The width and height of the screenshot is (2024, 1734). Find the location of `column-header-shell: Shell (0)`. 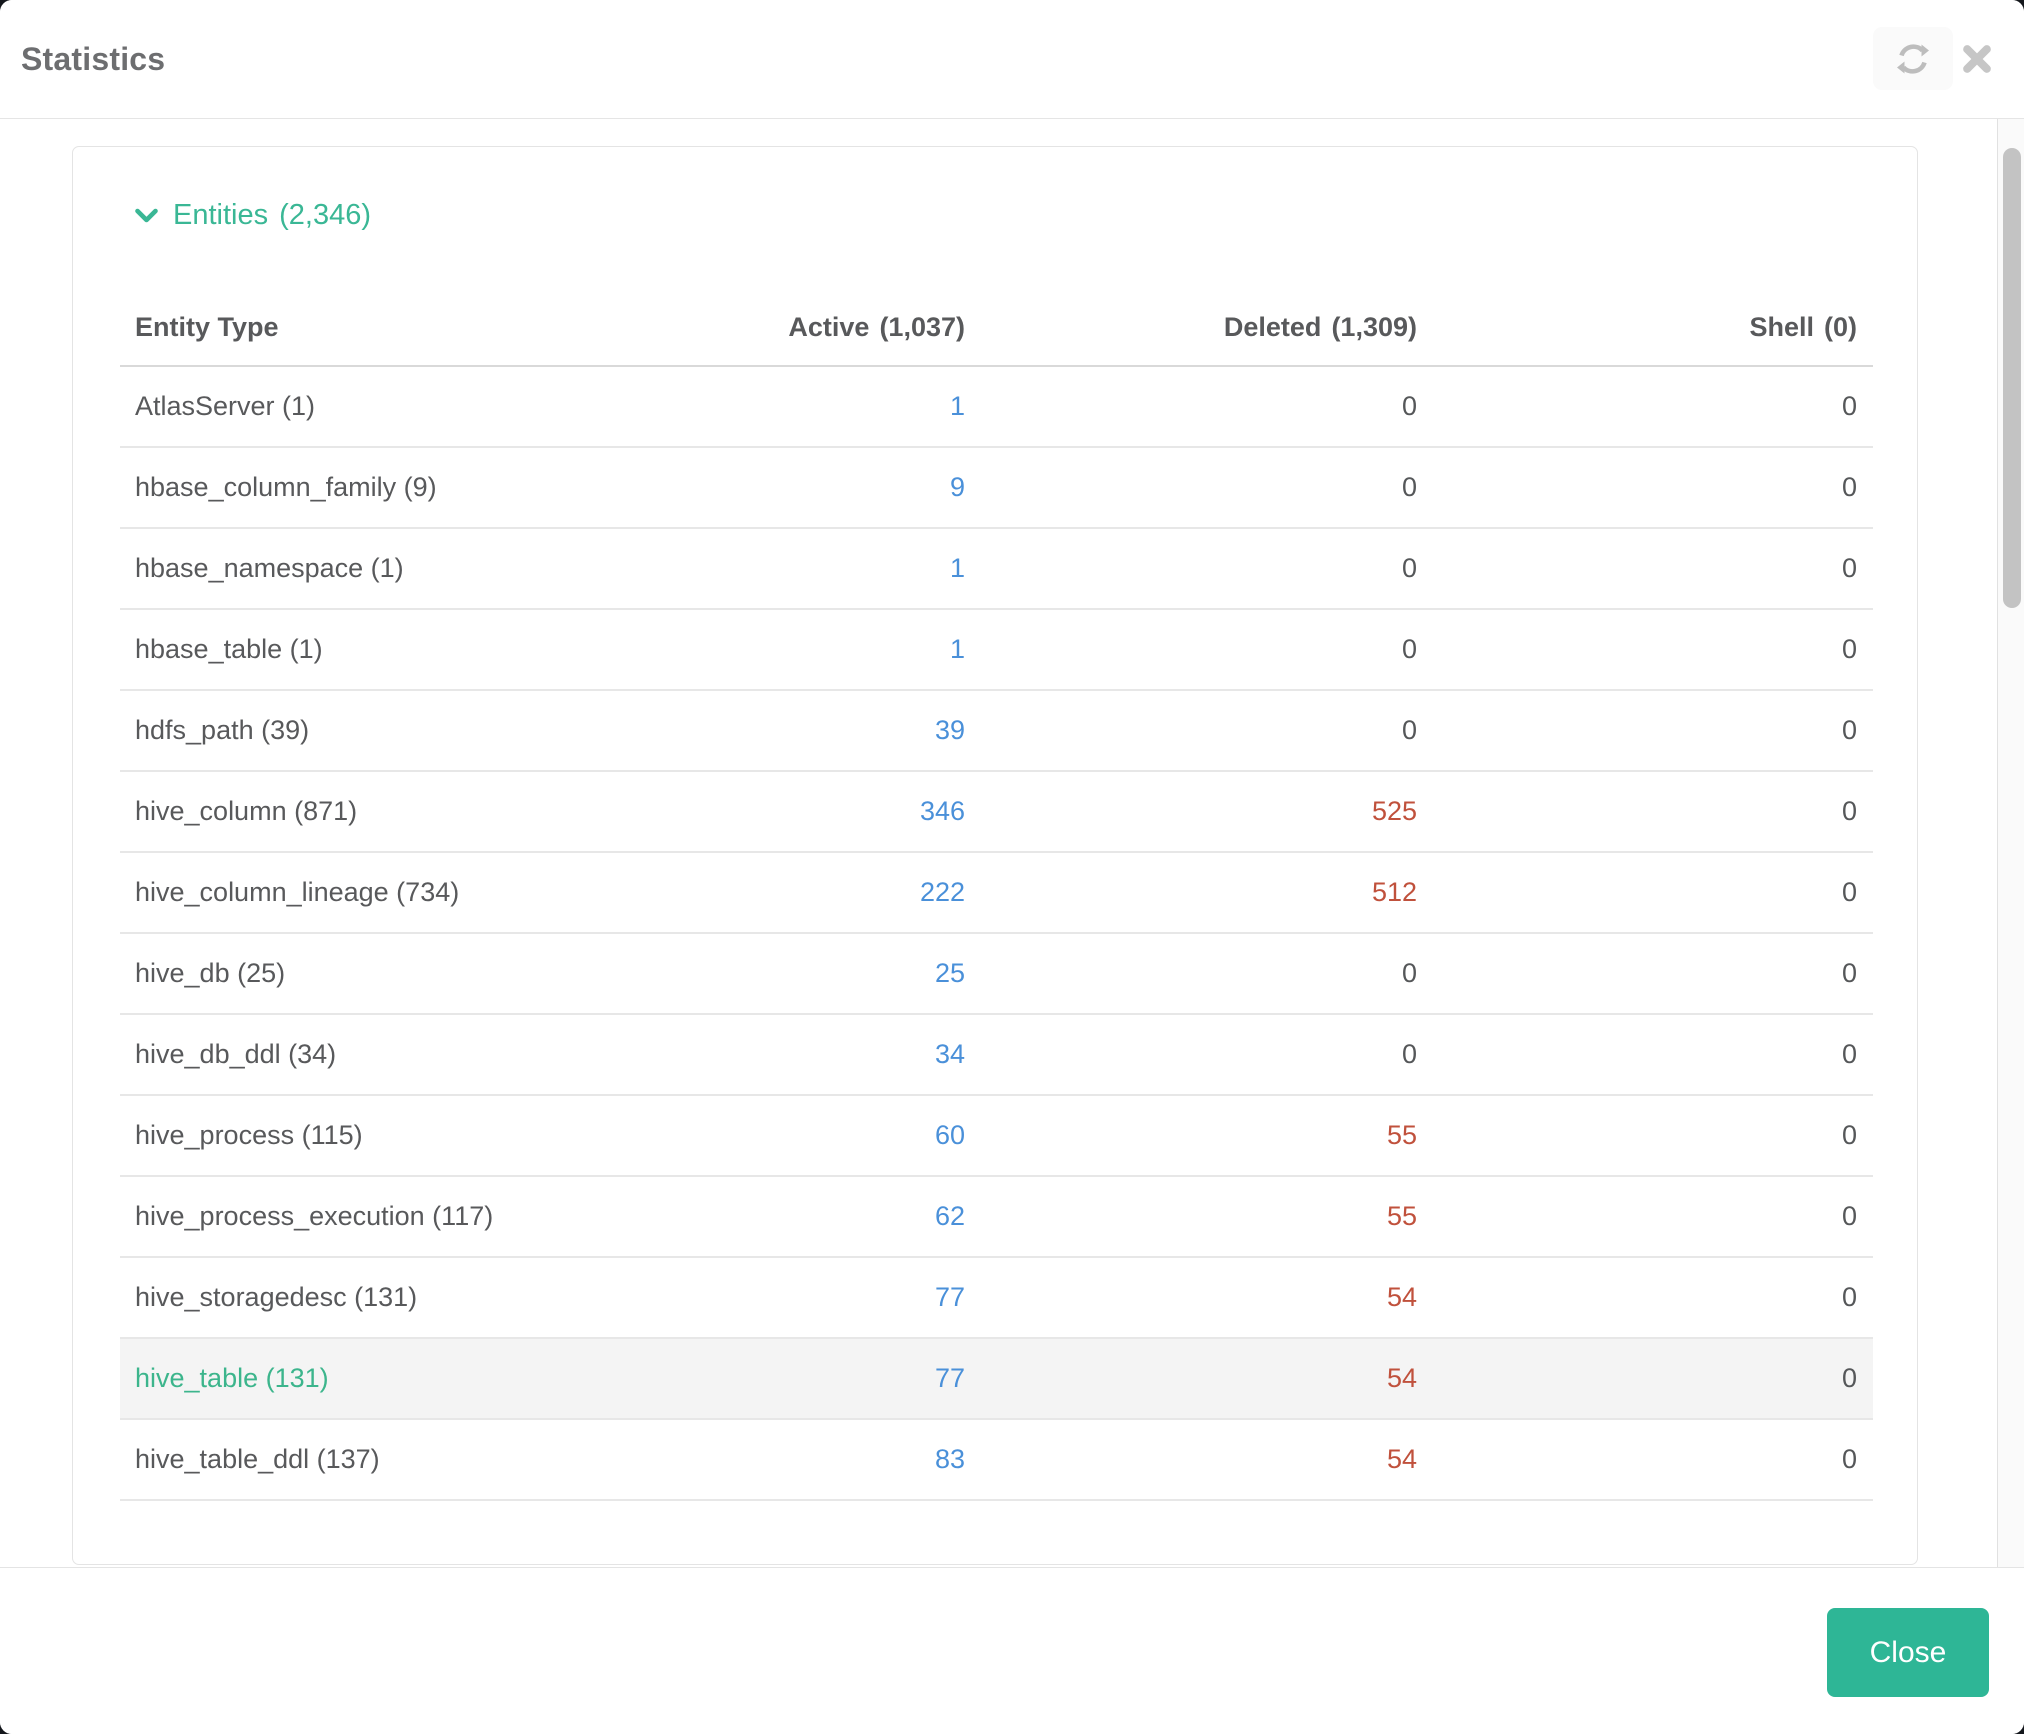

column-header-shell: Shell (0) is located at coordinates (1653, 327).